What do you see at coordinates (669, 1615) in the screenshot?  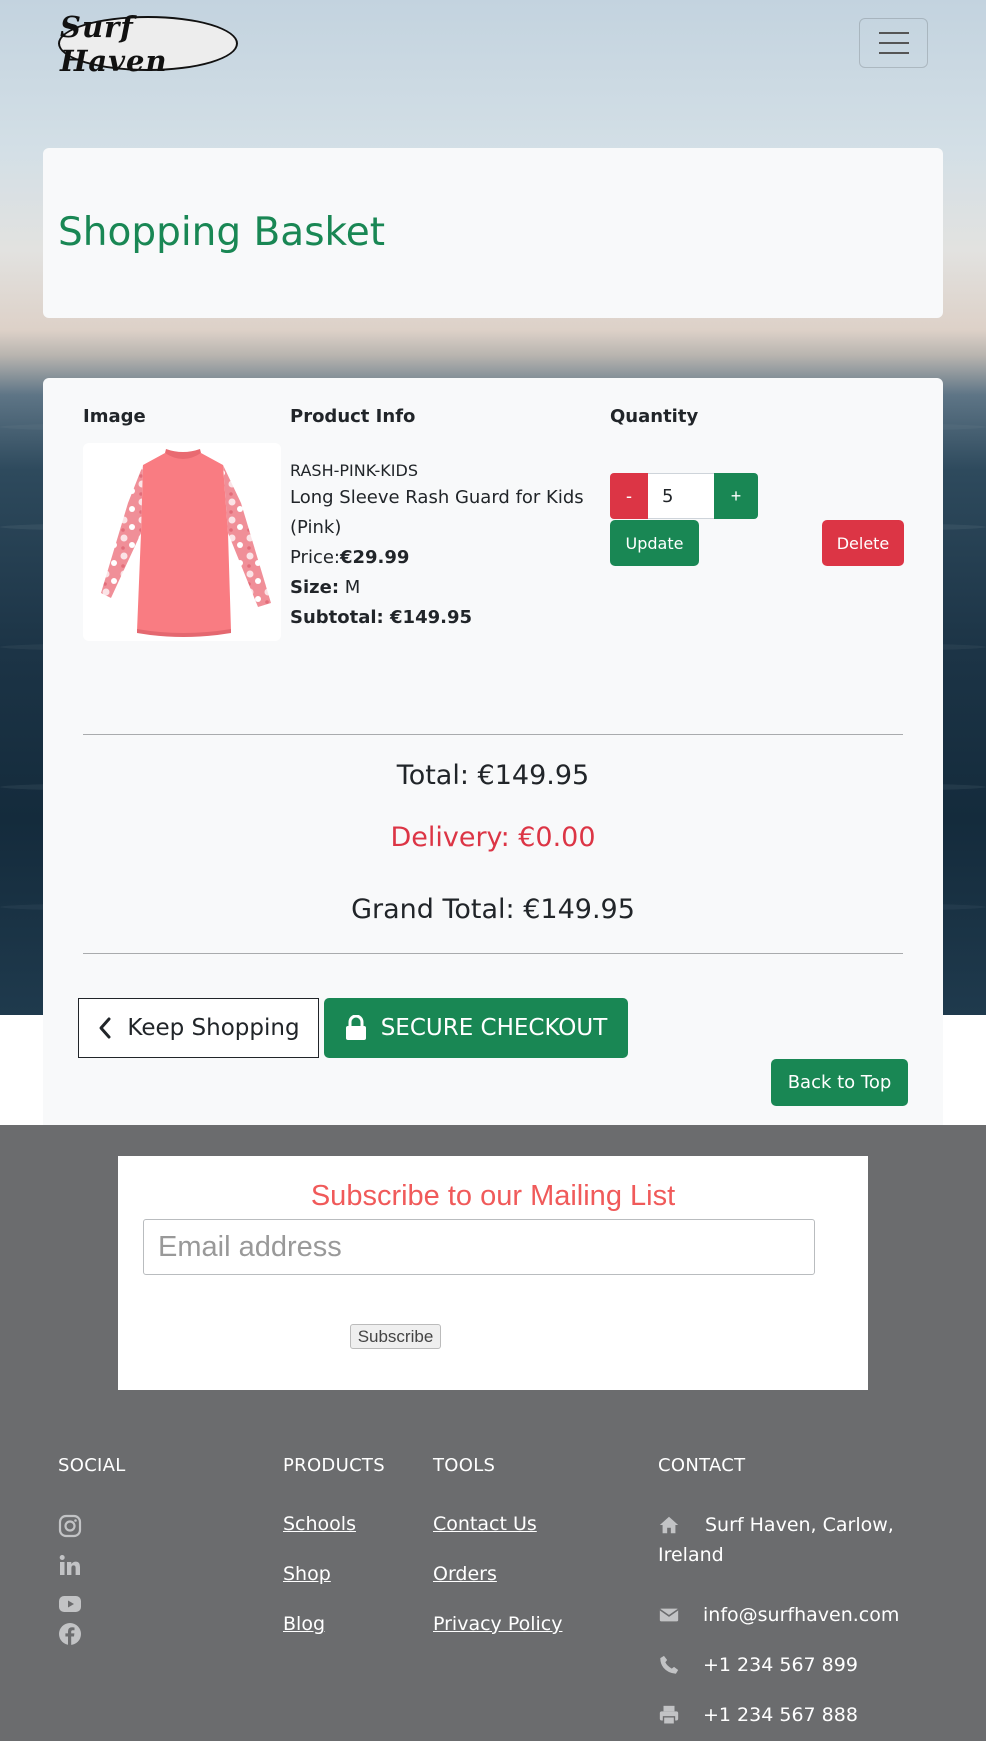 I see `envelope-icon` at bounding box center [669, 1615].